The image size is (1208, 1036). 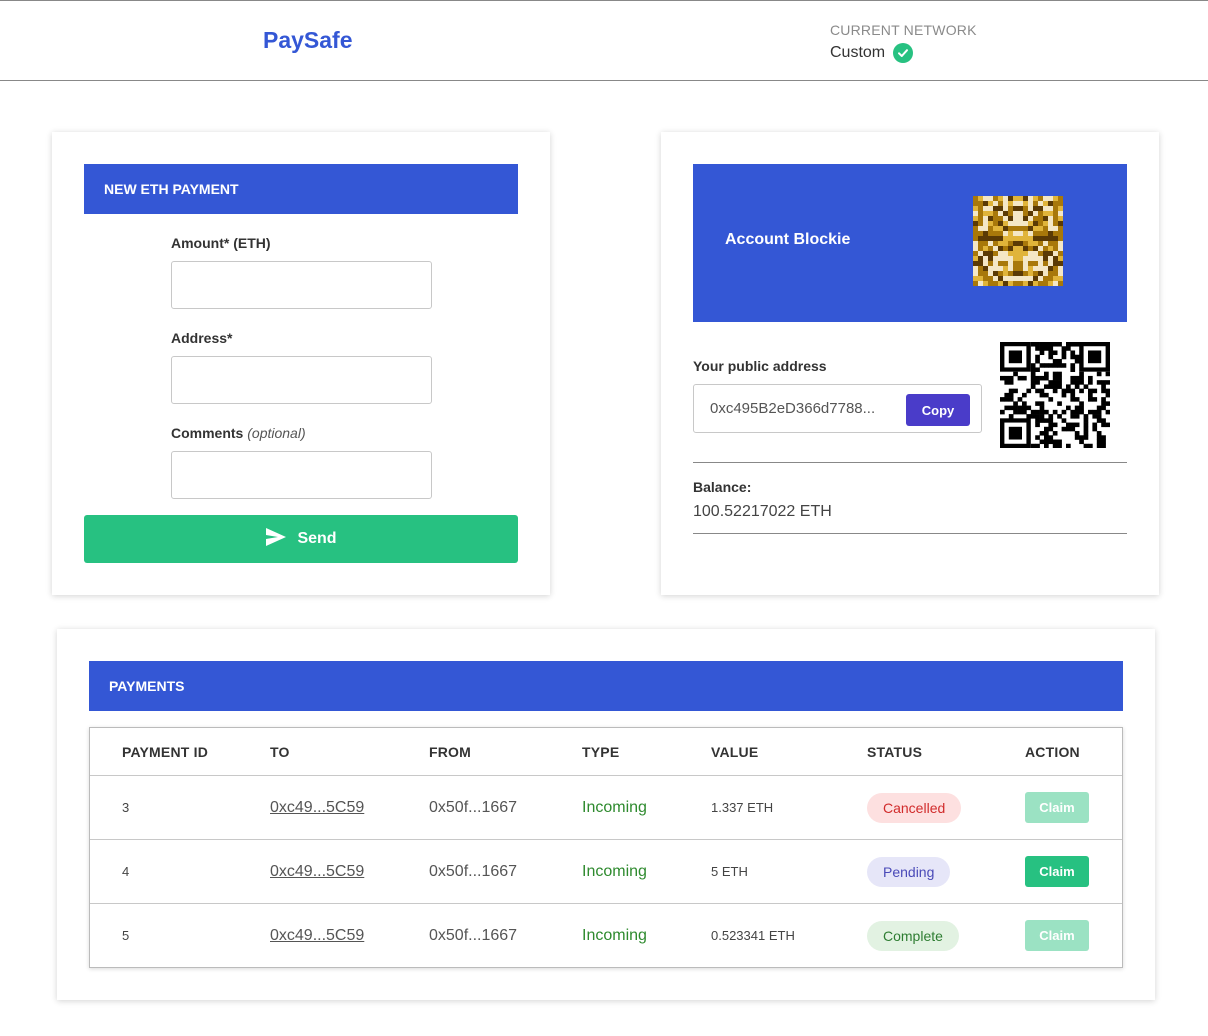 I want to click on comments-input, so click(x=301, y=475).